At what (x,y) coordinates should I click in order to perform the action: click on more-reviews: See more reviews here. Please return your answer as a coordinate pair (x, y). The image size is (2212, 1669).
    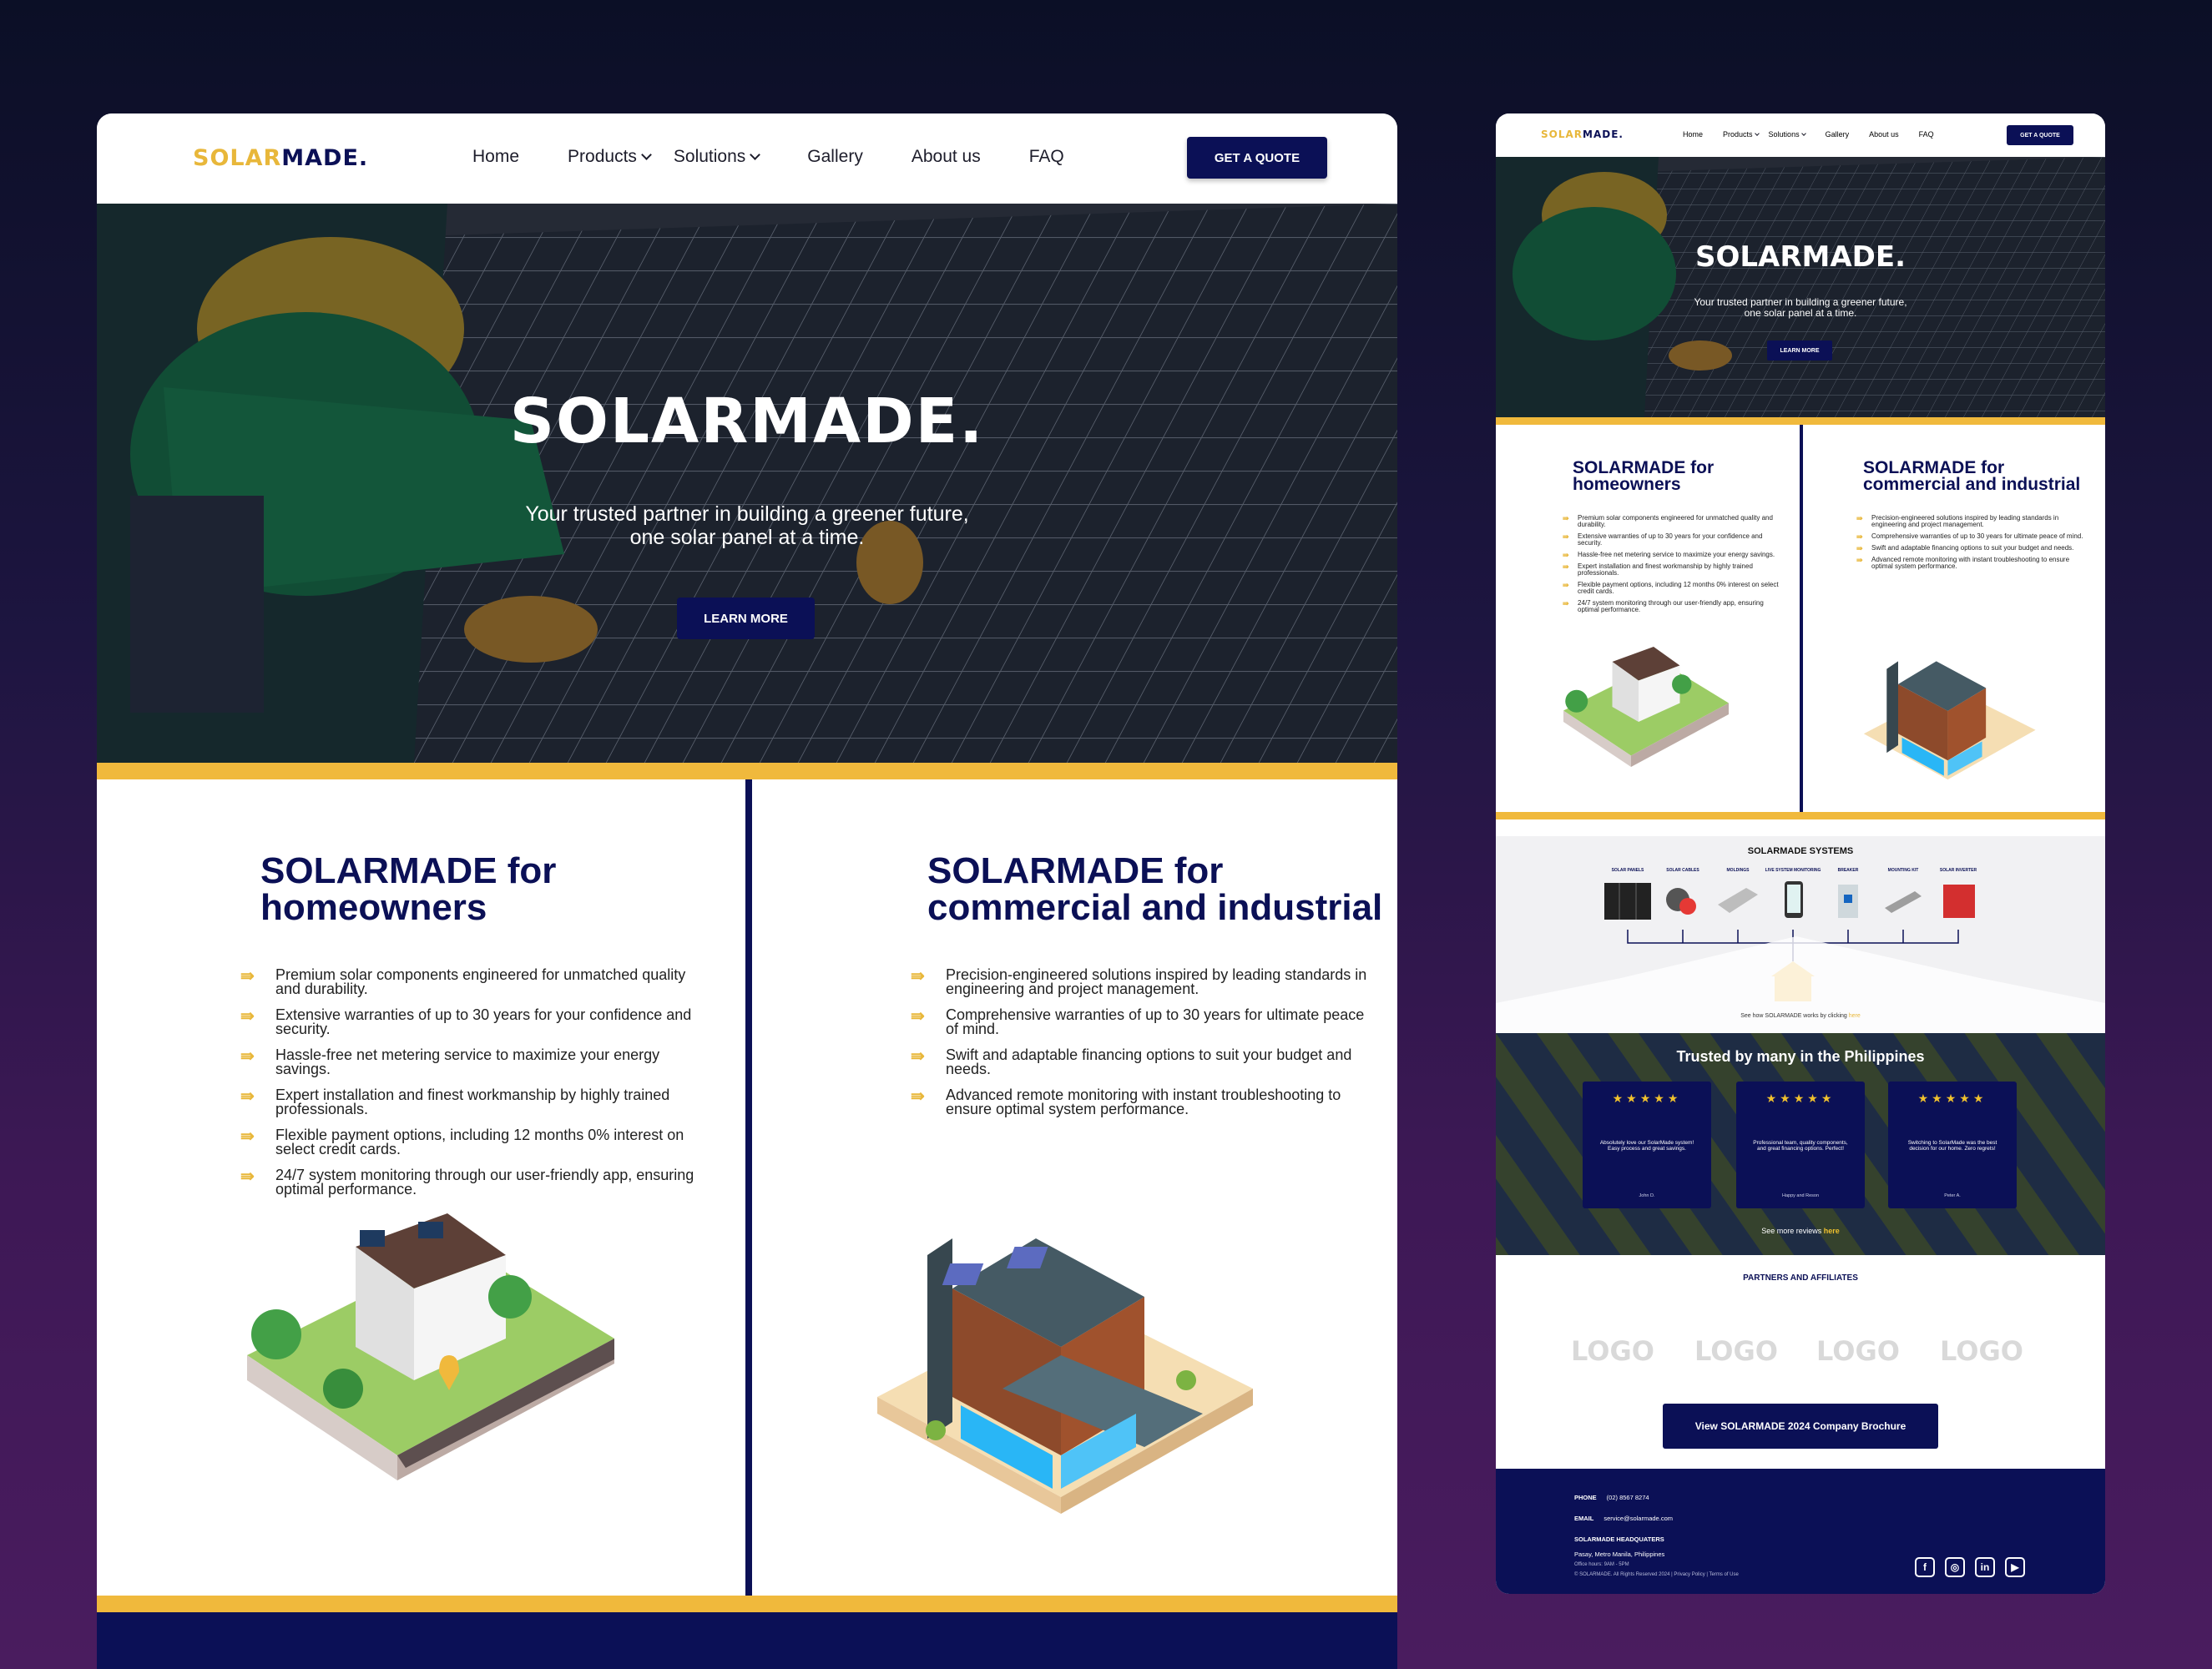
    Looking at the image, I should click on (1800, 1231).